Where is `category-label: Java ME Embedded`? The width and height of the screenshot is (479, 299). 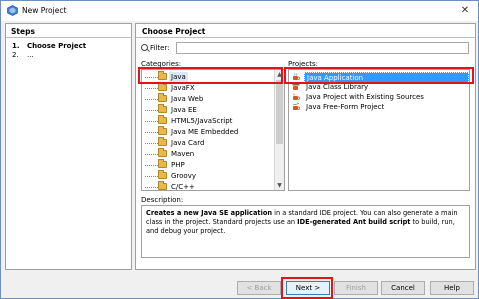
category-label: Java ME Embedded is located at coordinates (205, 132).